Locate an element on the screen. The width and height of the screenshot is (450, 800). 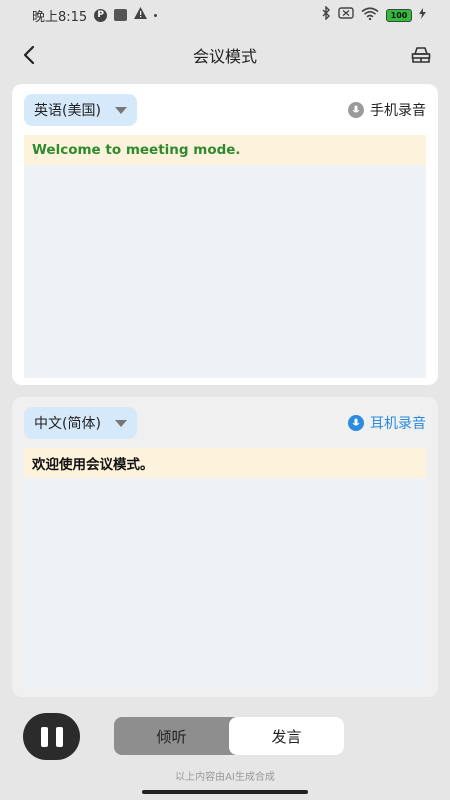
mode-segmented-control: 倾听 发言 is located at coordinates (229, 736).